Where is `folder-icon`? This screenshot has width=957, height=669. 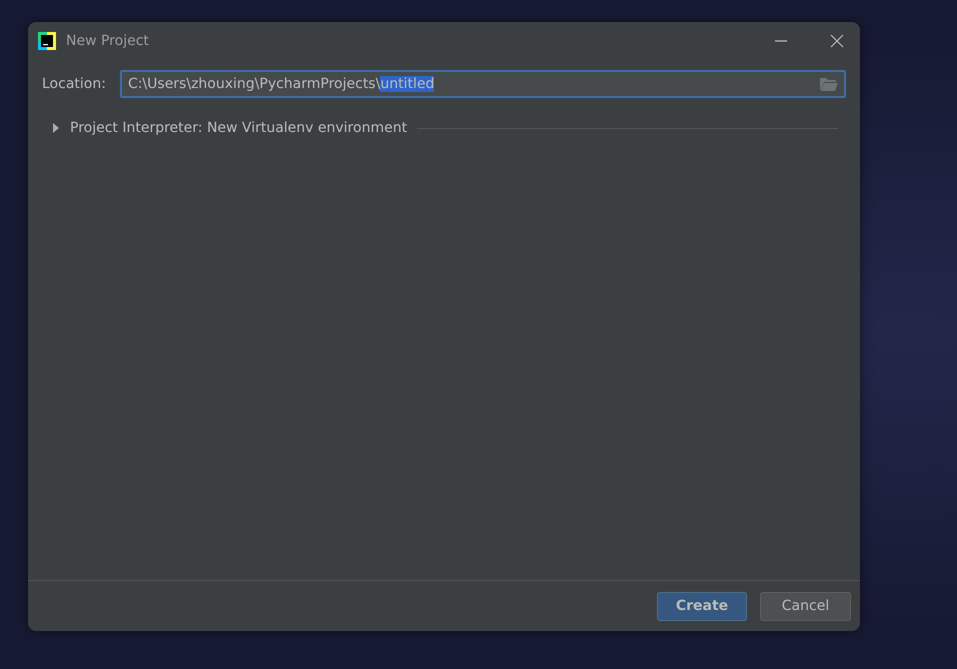 folder-icon is located at coordinates (829, 84).